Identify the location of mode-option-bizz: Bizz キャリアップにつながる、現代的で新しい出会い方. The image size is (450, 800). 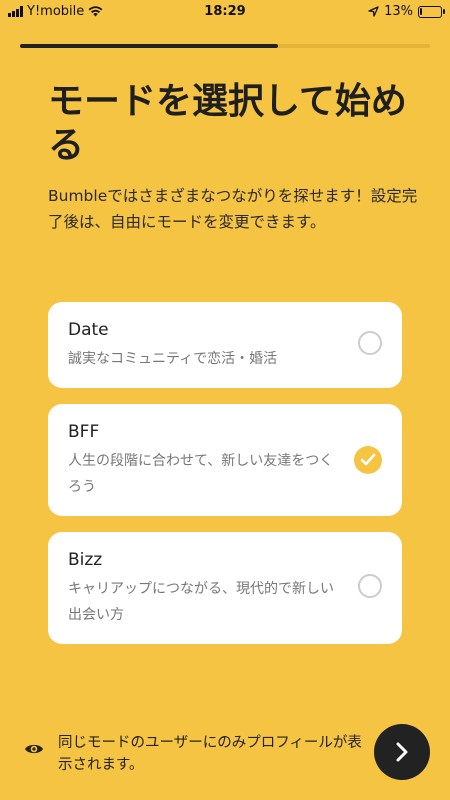
(225, 588).